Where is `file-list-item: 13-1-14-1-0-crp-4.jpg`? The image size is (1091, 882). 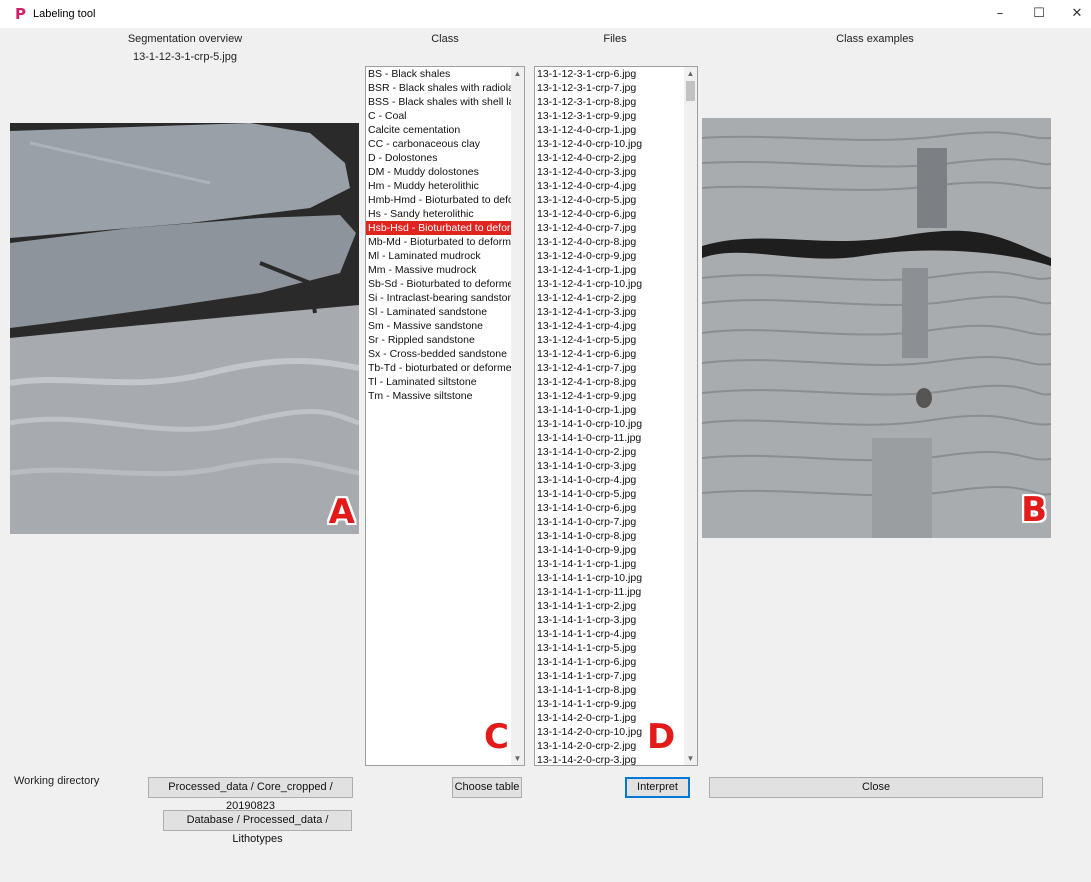 file-list-item: 13-1-14-1-0-crp-4.jpg is located at coordinates (609, 480).